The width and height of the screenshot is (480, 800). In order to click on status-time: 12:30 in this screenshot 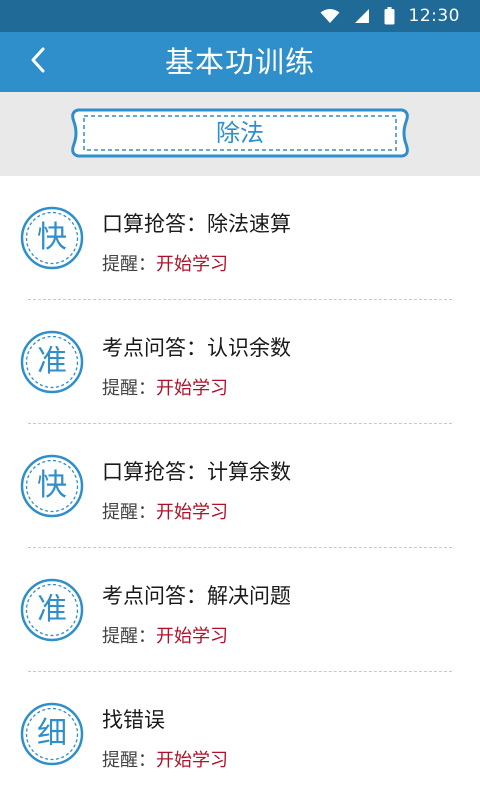, I will do `click(434, 16)`.